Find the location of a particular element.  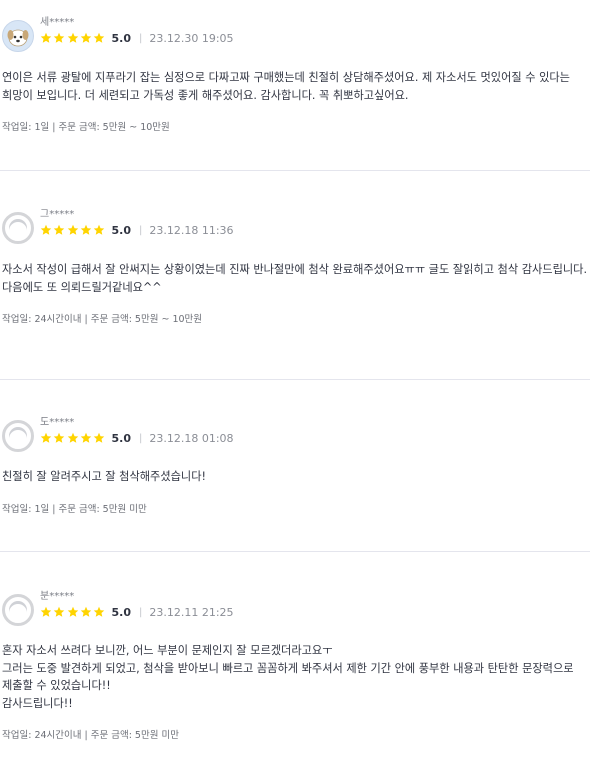

review-header: 세***** 5.0 | 23.12.30 19:05 is located at coordinates (295, 37).